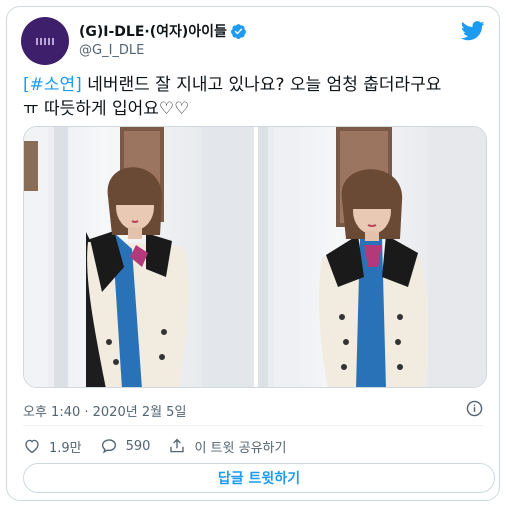 This screenshot has width=506, height=507. Describe the element at coordinates (261, 85) in the screenshot. I see `tweet-line-1-text: 네버랜드 잘 지내고 있나요? 오늘 엄청 춥더라구요` at that location.